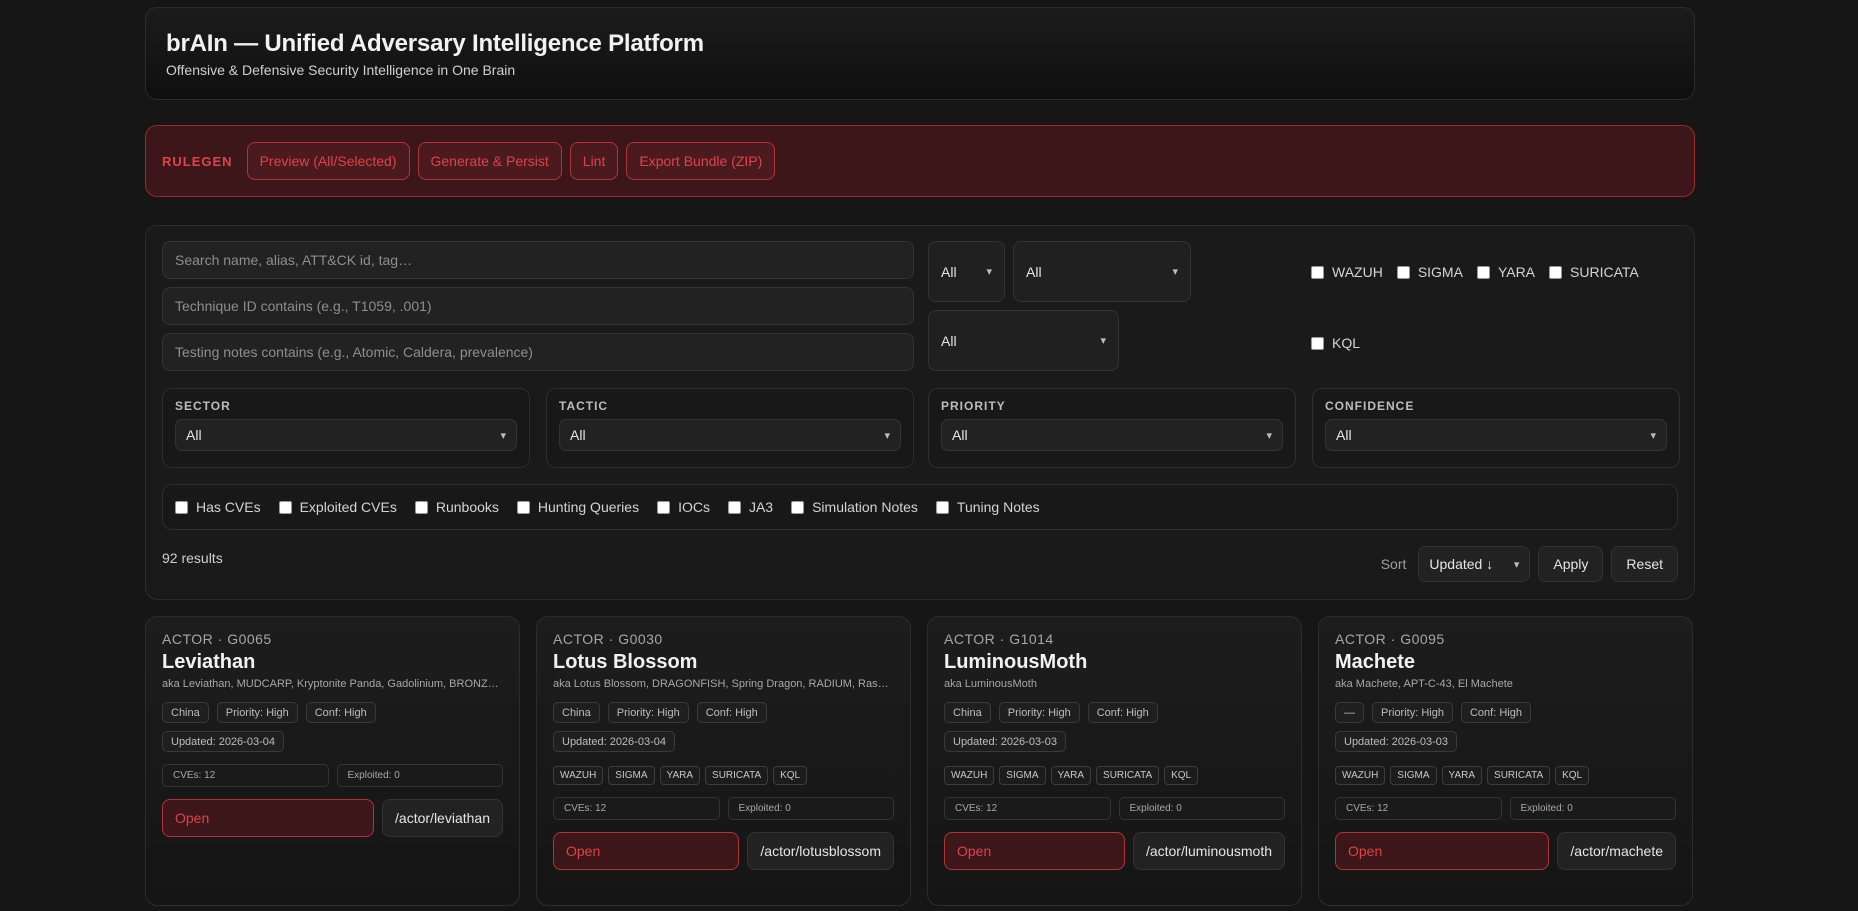 The width and height of the screenshot is (1858, 911). What do you see at coordinates (1594, 272) in the screenshot?
I see `suricata-checkbox: SURICATA` at bounding box center [1594, 272].